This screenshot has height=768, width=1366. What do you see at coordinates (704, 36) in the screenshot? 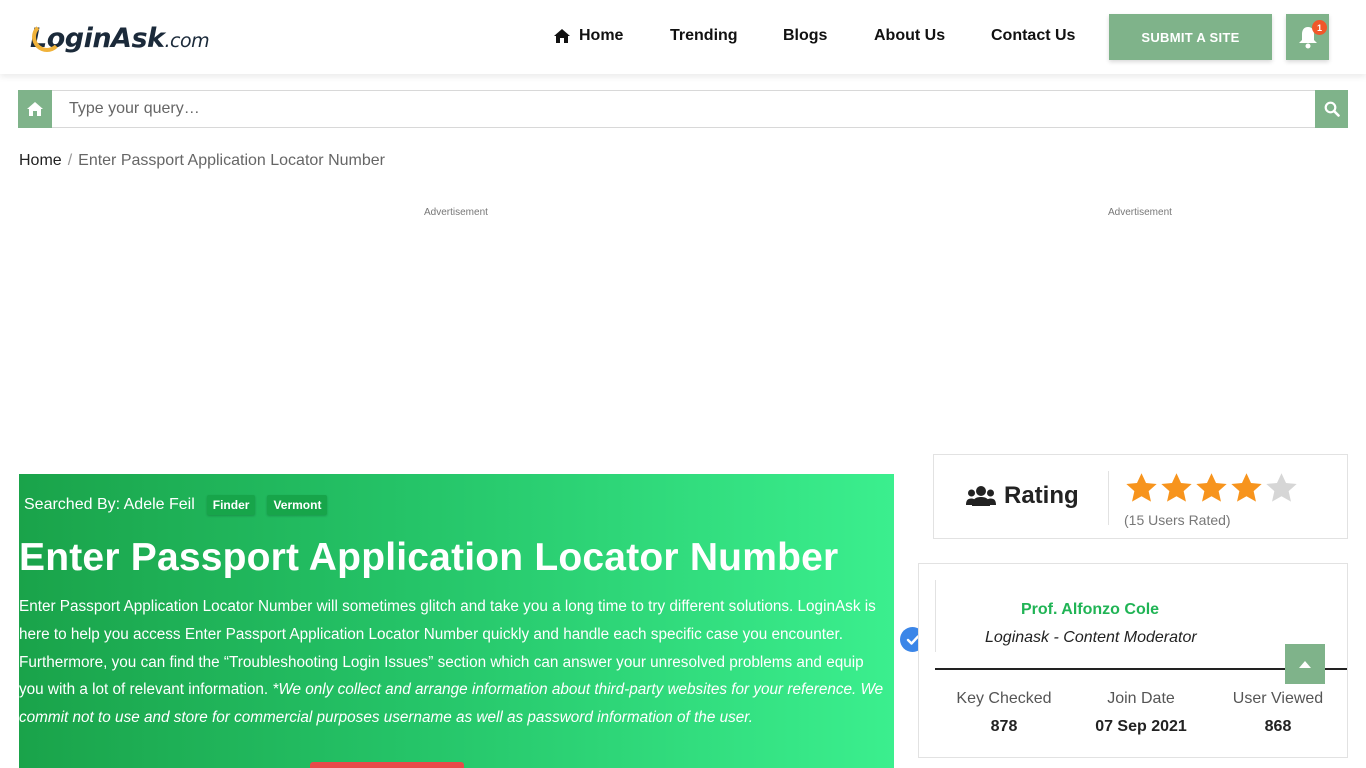
I see `nav-trending: Trending` at bounding box center [704, 36].